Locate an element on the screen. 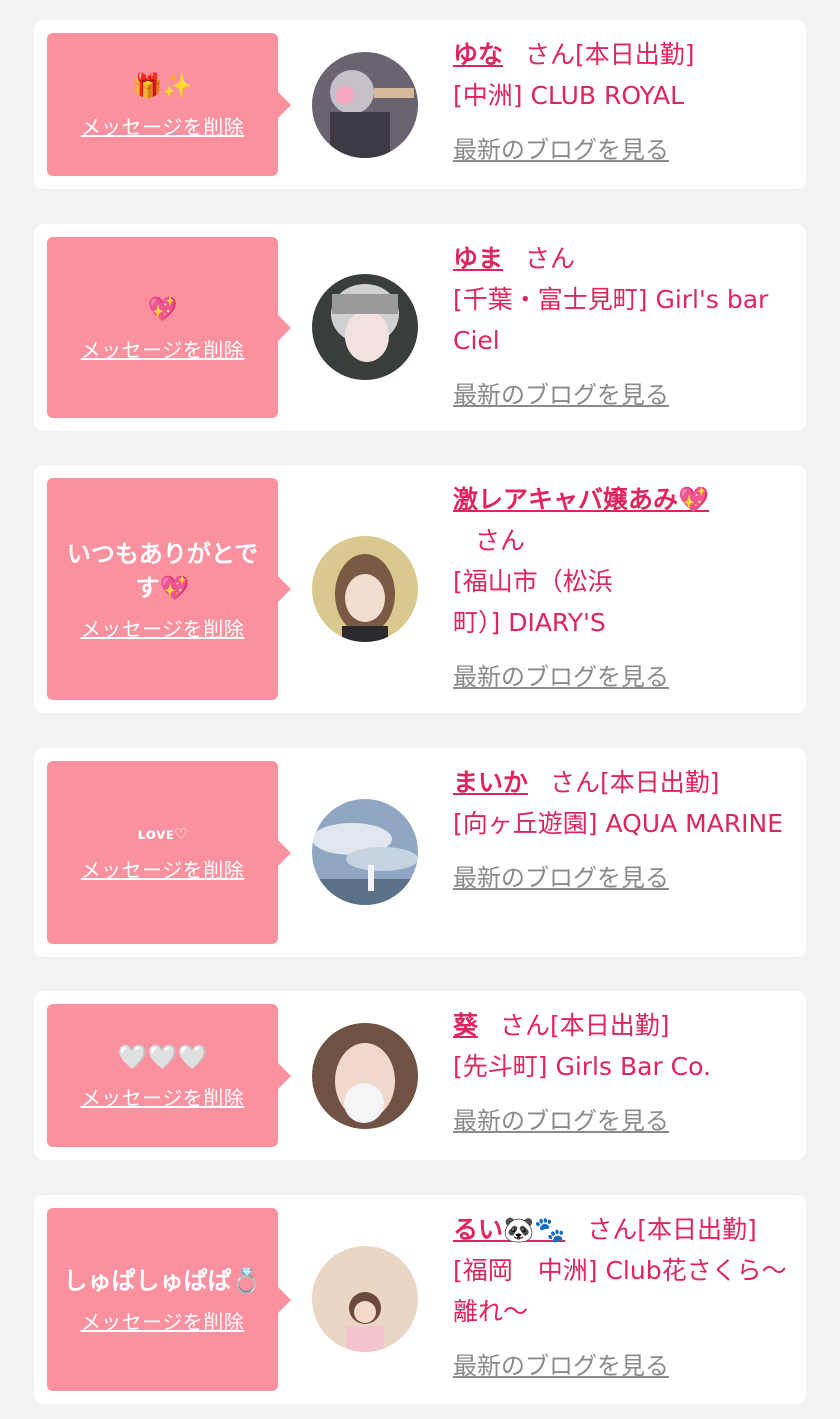  shop-name: [福岡 中洲] Club花さくら〜離れ〜 is located at coordinates (620, 1291).